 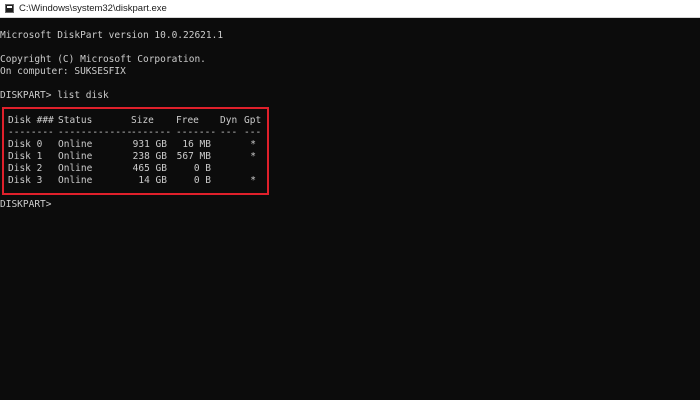 I want to click on disk-id: Disk 1, so click(x=25, y=156).